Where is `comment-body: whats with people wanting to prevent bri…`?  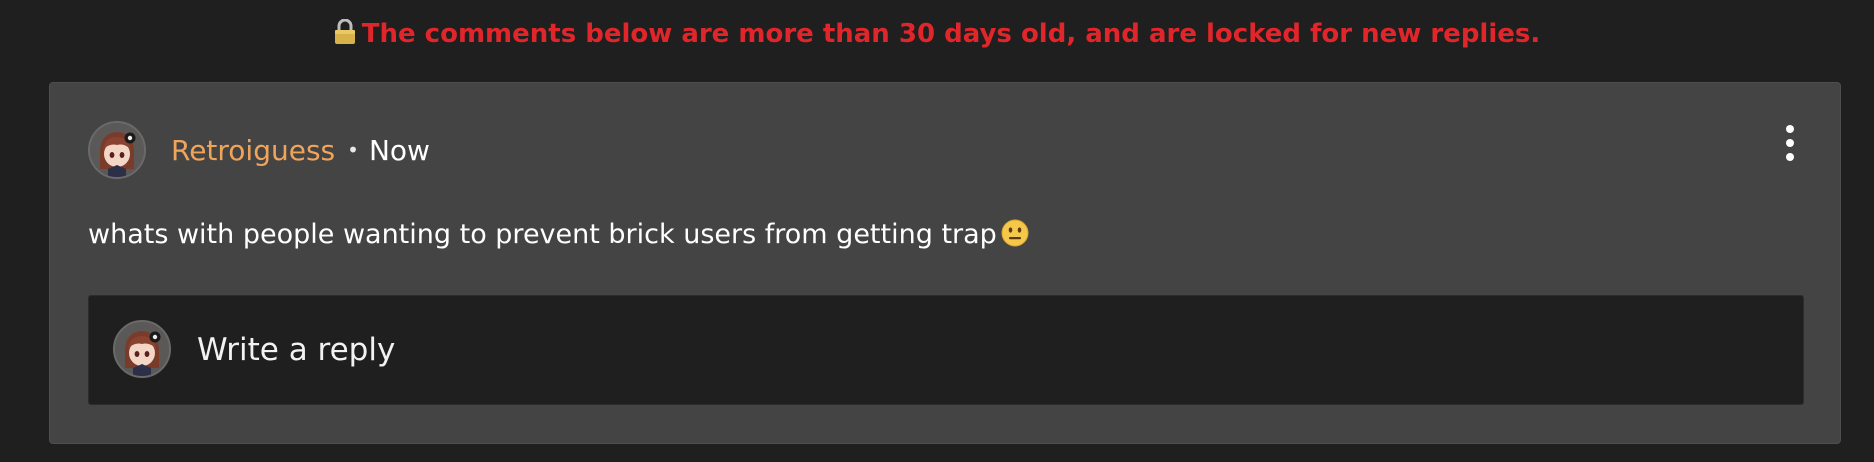 comment-body: whats with people wanting to prevent bri… is located at coordinates (558, 237).